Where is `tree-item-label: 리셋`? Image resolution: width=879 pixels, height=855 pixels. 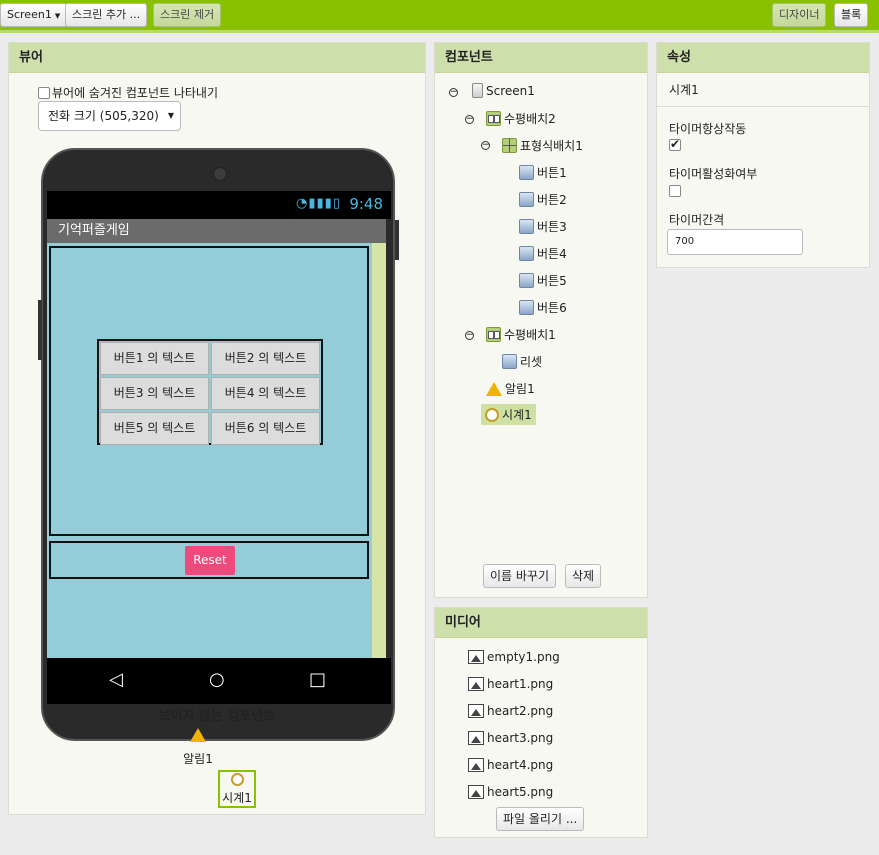
tree-item-label: 리셋 is located at coordinates (531, 362).